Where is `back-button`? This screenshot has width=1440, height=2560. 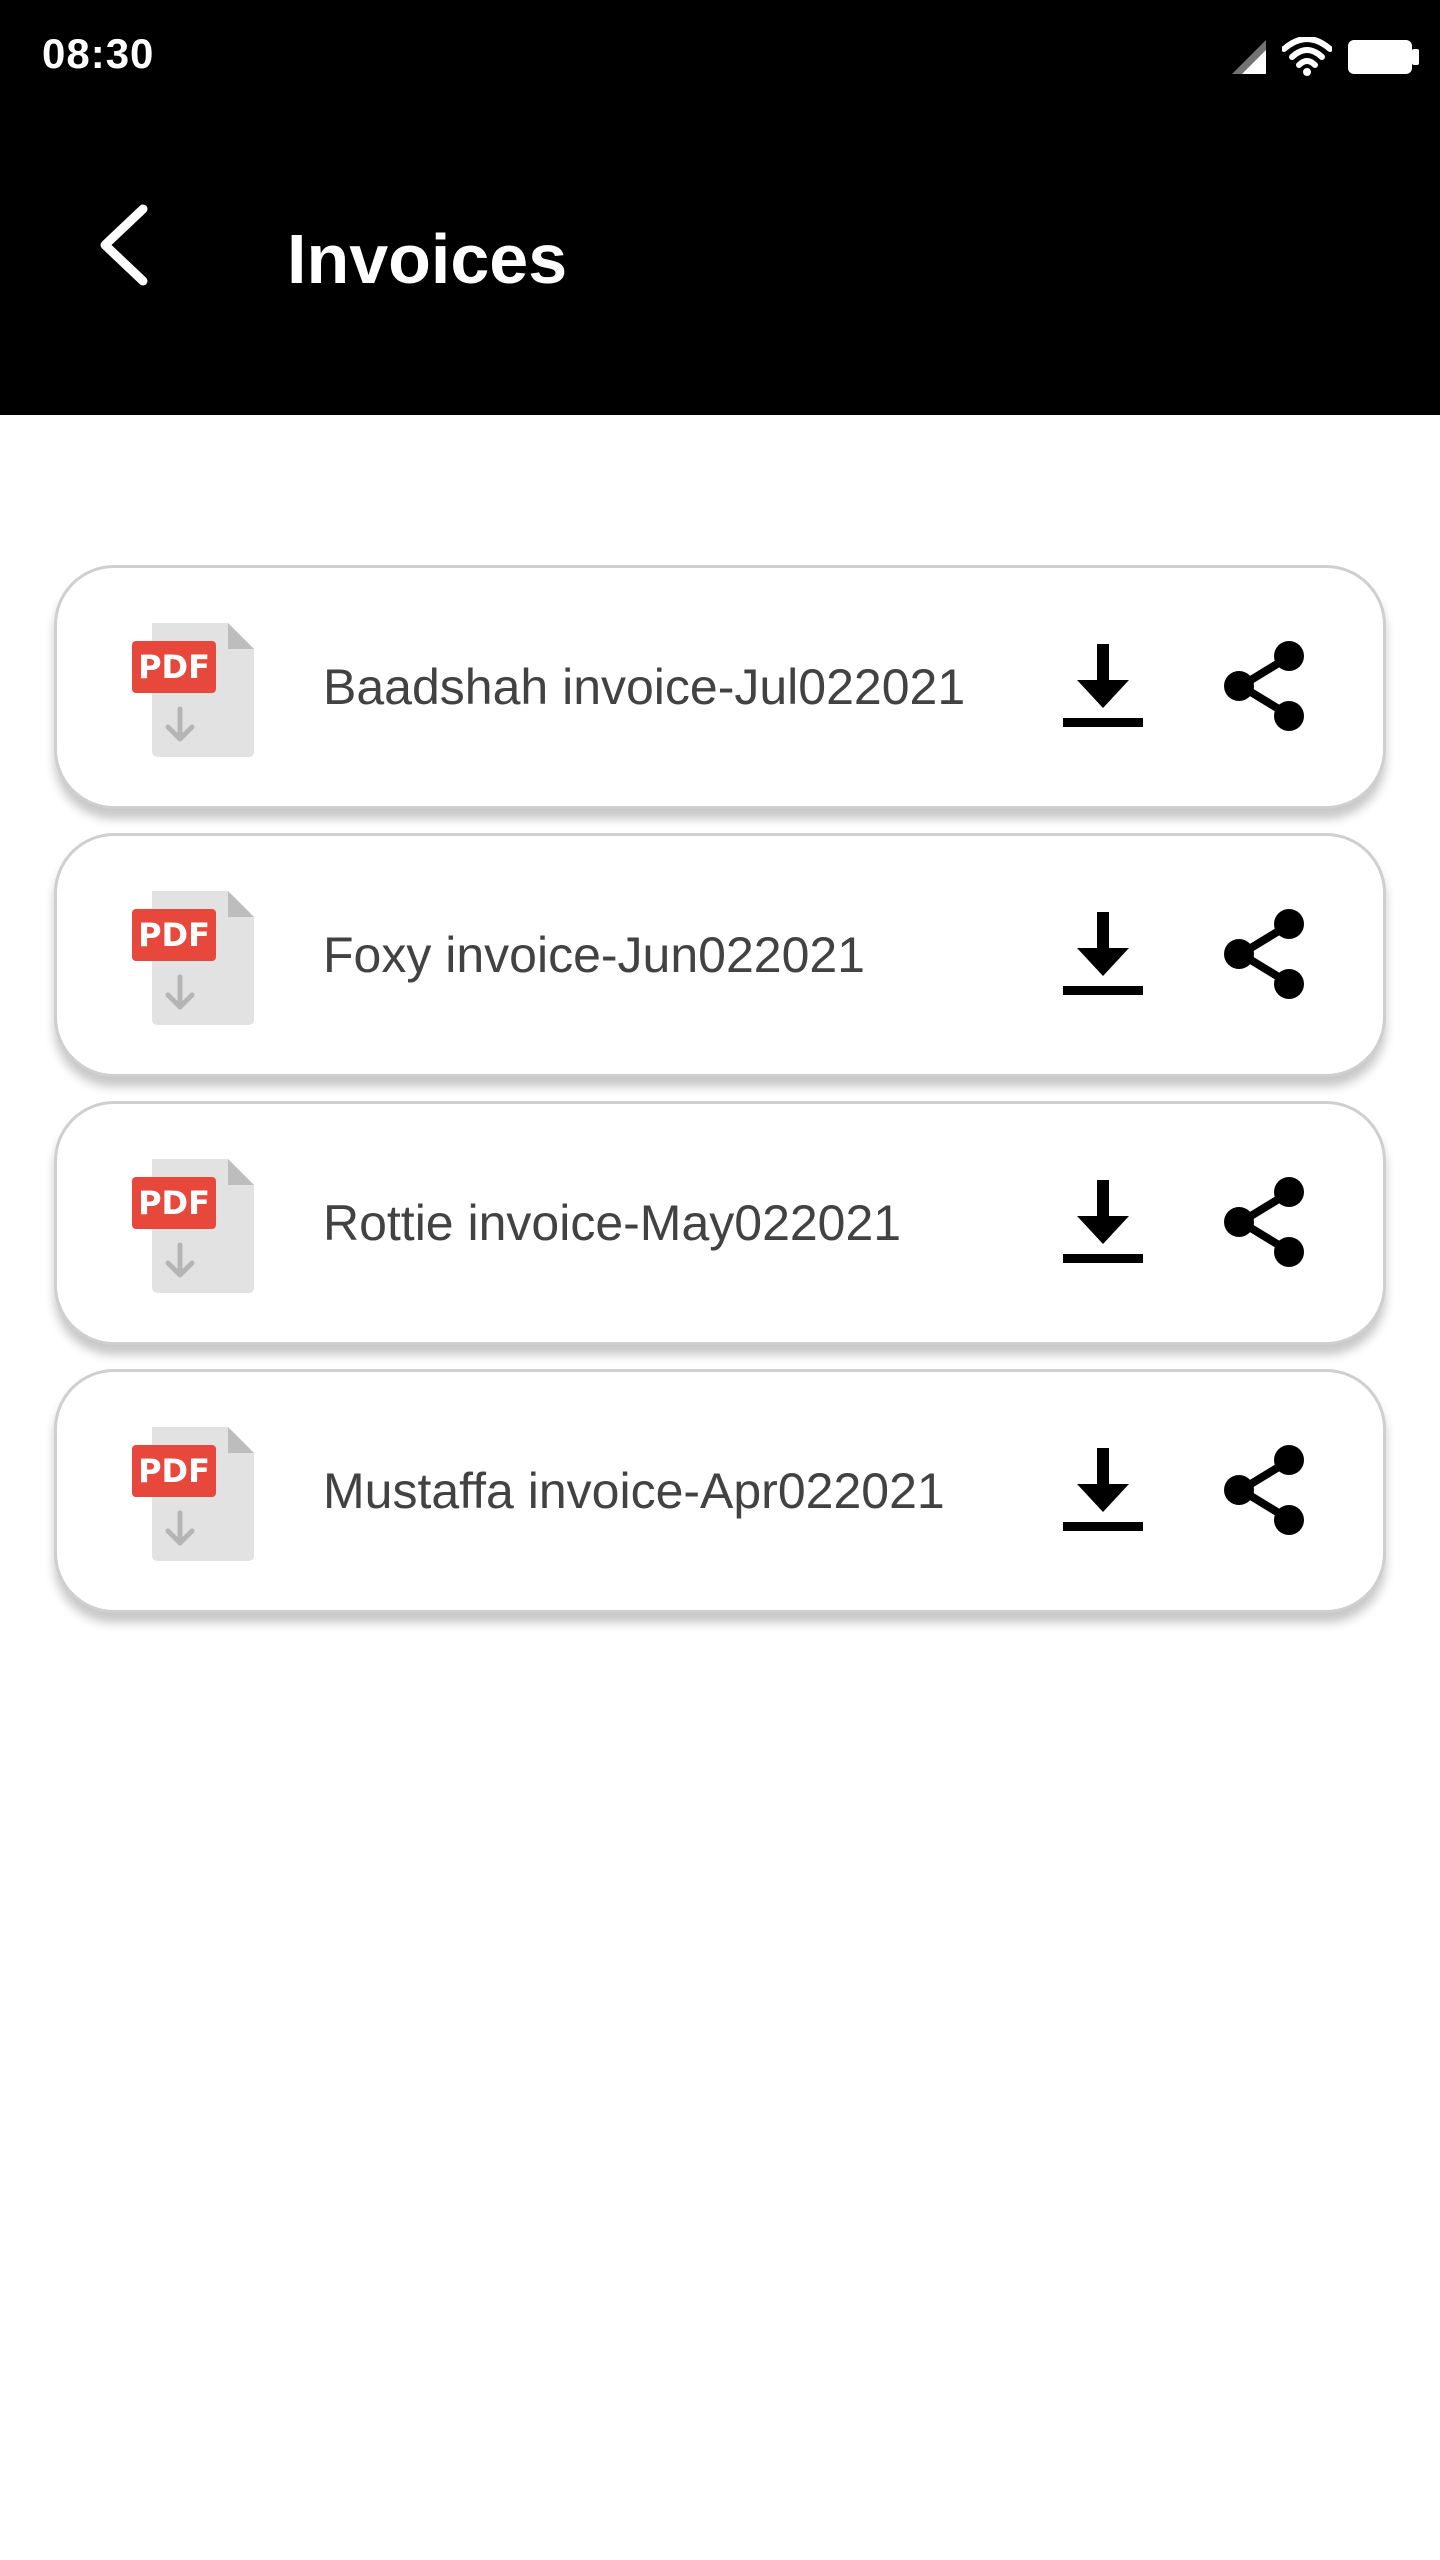 back-button is located at coordinates (125, 245).